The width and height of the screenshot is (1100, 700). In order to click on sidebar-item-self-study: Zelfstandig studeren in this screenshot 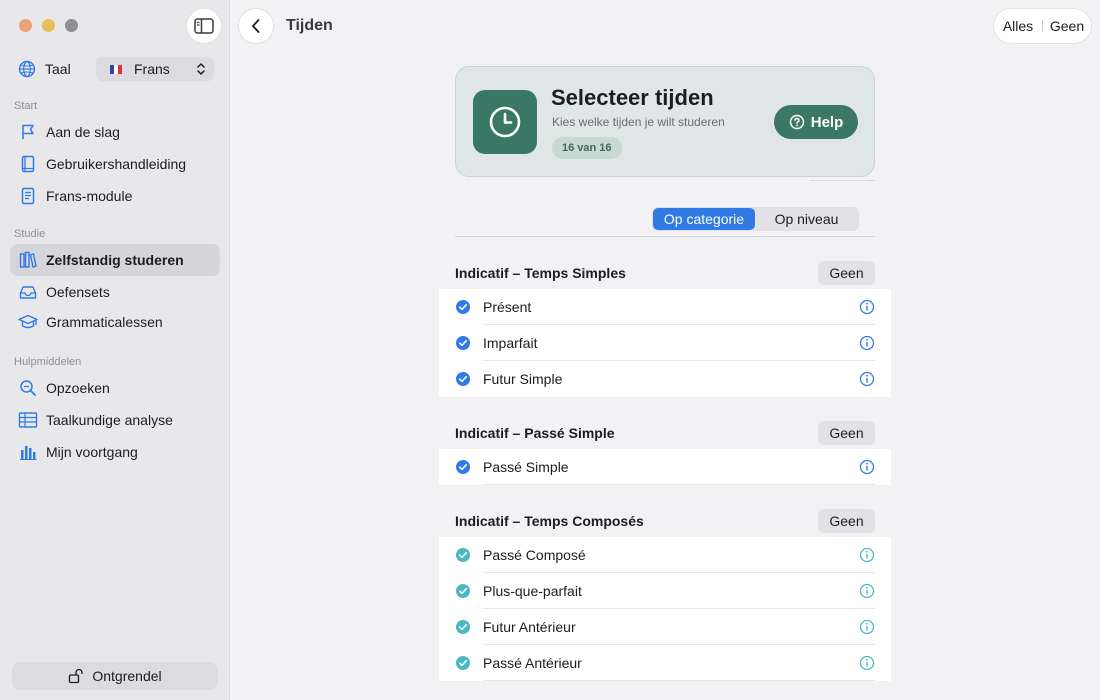, I will do `click(115, 260)`.